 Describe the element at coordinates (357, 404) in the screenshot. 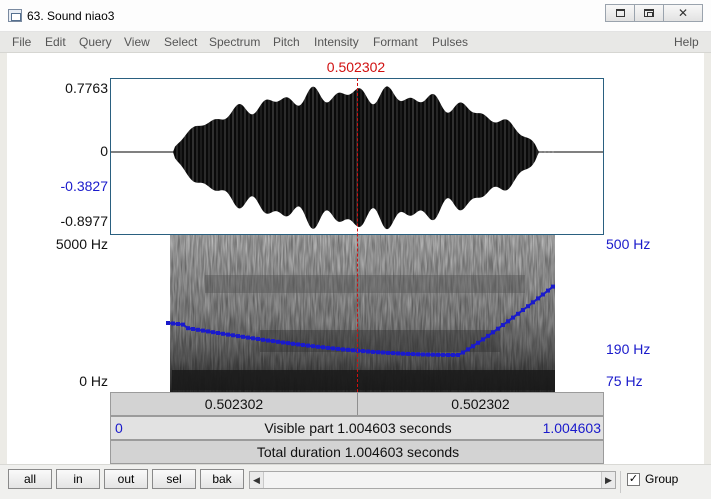

I see `cursor-time-row: 0.502302 0.502302` at that location.